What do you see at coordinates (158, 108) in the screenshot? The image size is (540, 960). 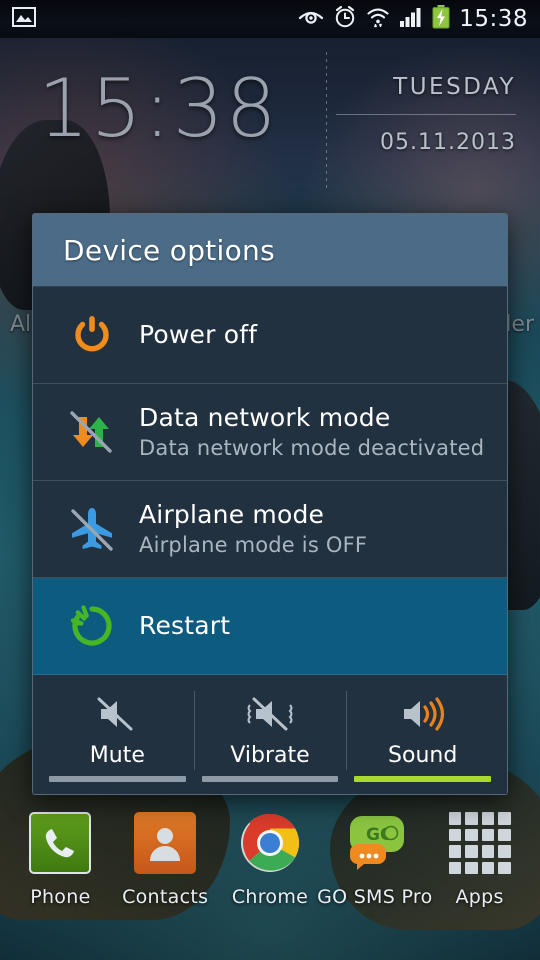 I see `clock-widget-time: 15:38` at bounding box center [158, 108].